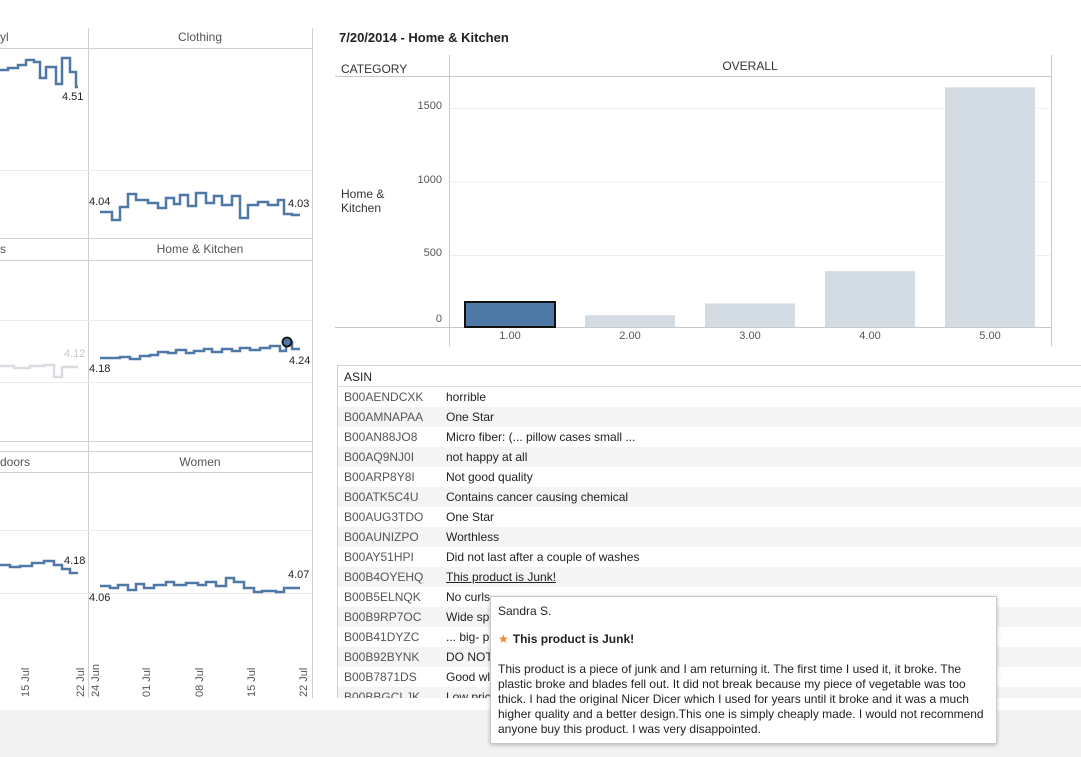 Image resolution: width=1081 pixels, height=757 pixels. I want to click on asin-cell: B00B7871DS, so click(380, 677).